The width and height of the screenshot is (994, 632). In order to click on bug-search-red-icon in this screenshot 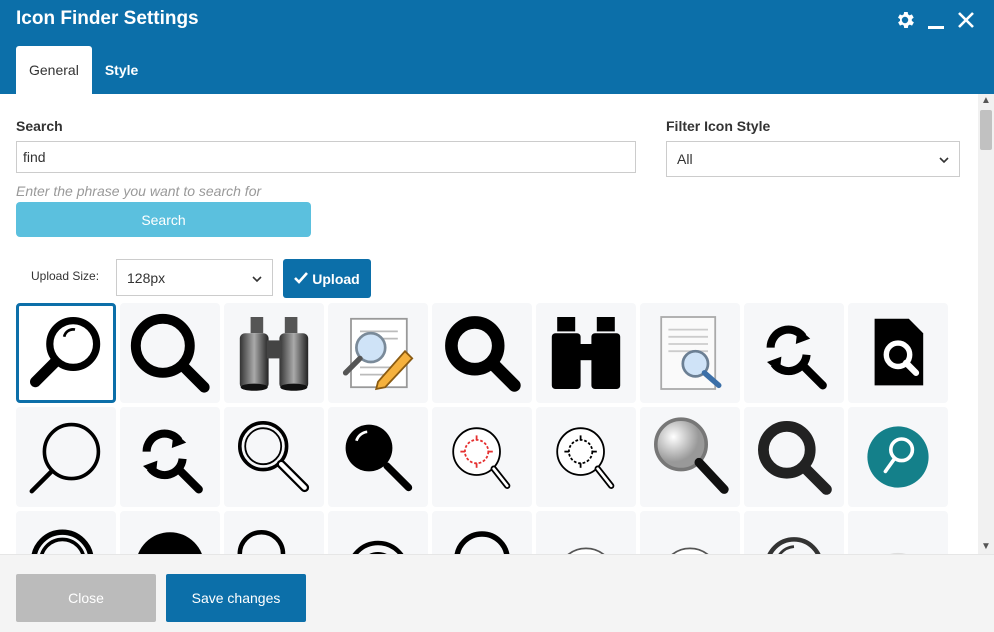, I will do `click(481, 458)`.